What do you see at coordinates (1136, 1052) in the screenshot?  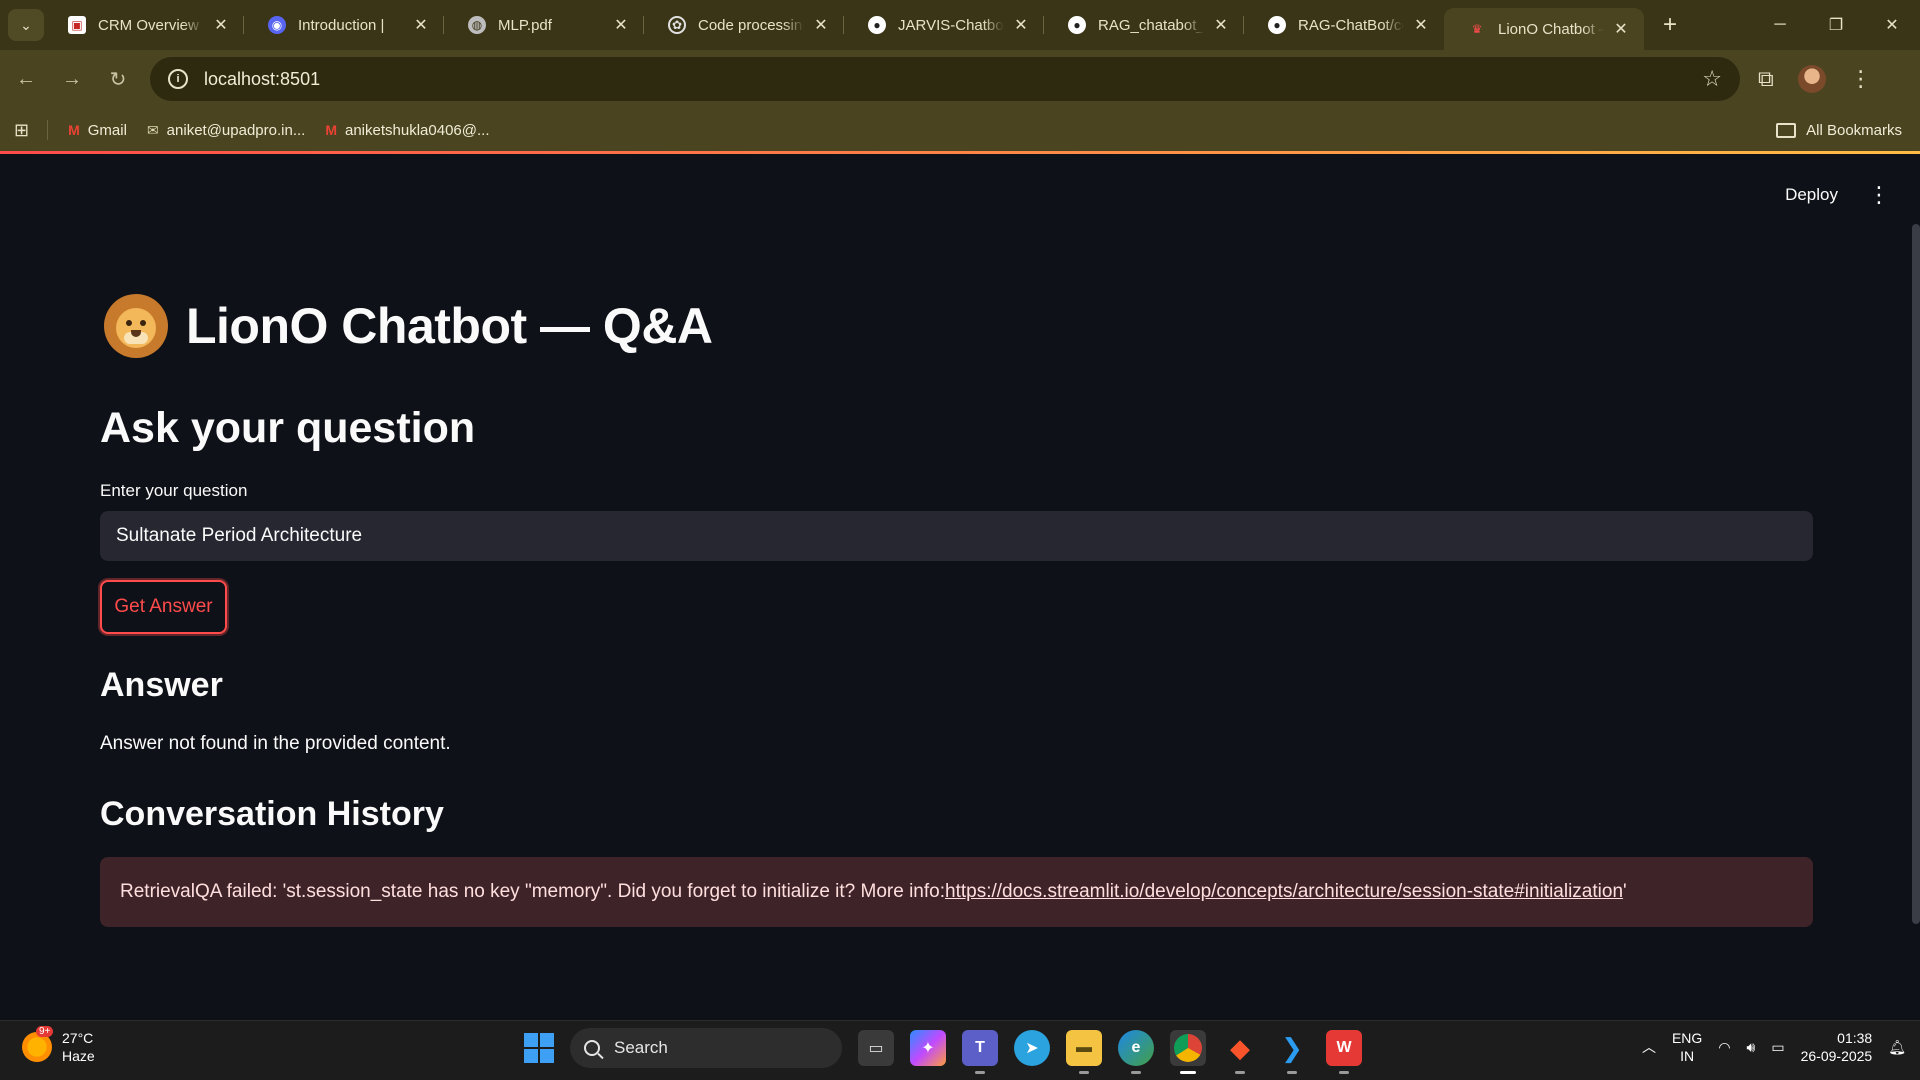 I see `edge-icon: e` at bounding box center [1136, 1052].